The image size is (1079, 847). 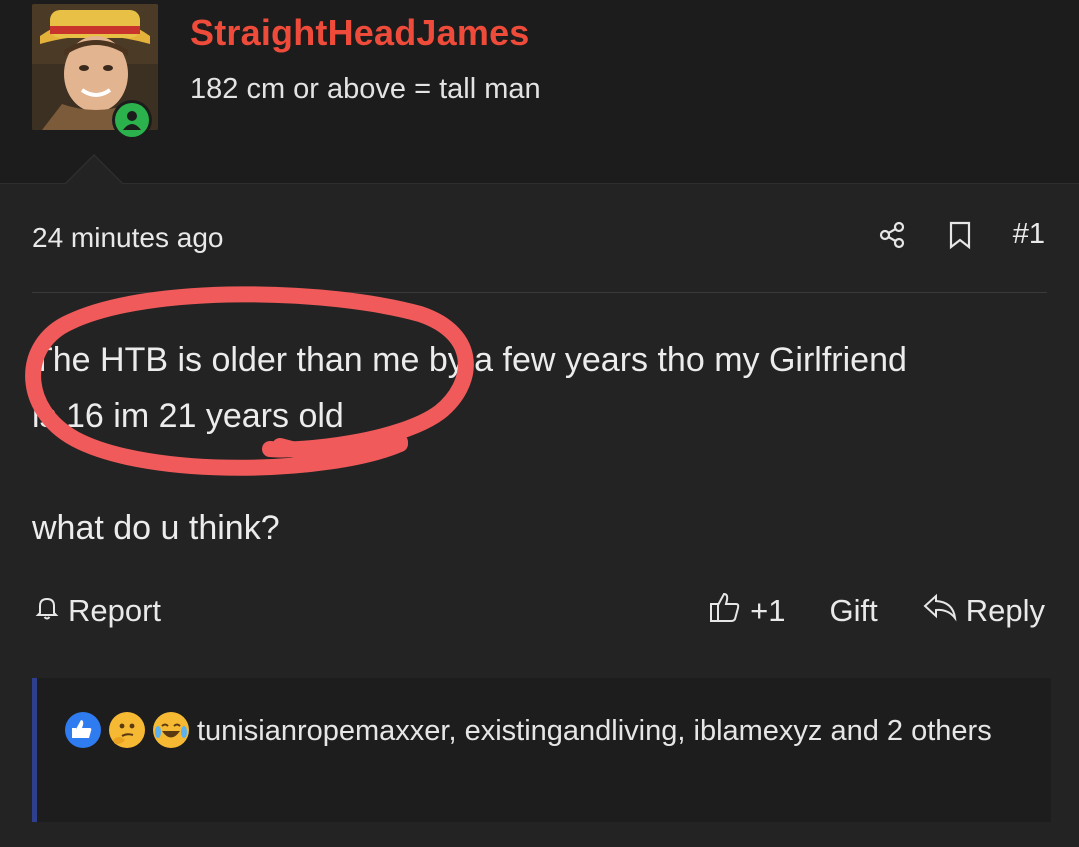 I want to click on post-footer: Report +1 Gift Reply, so click(x=538, y=611).